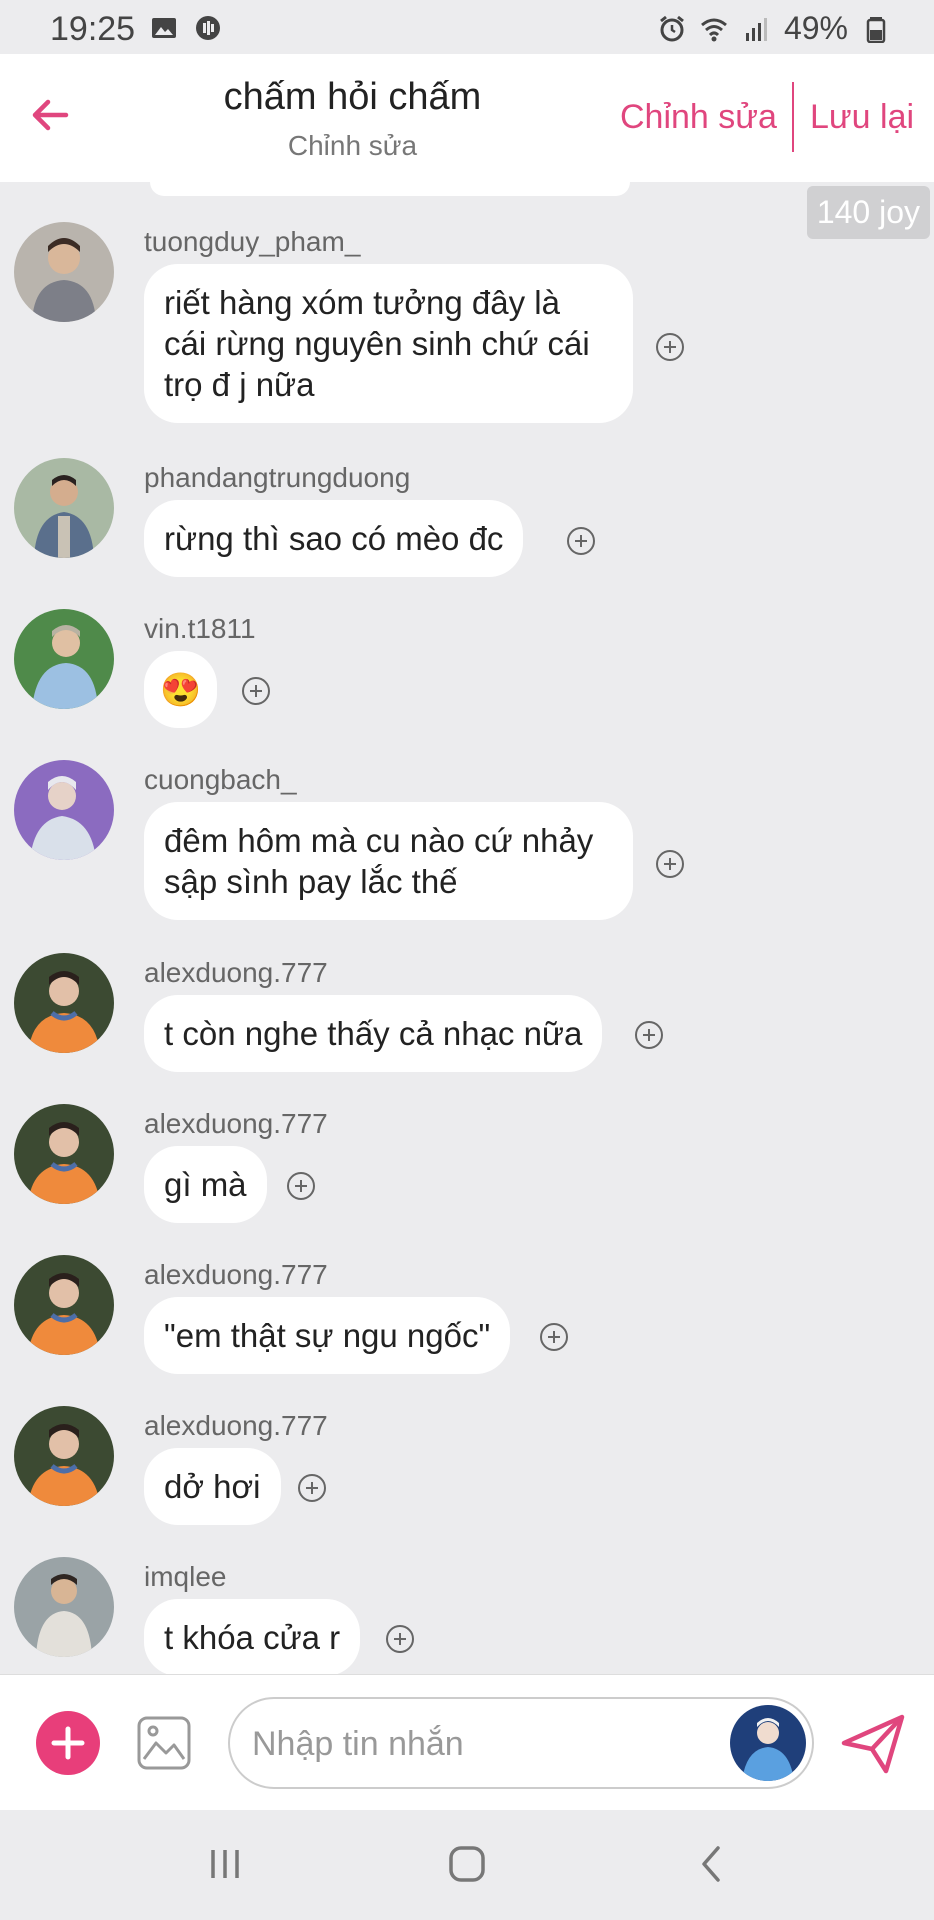 The width and height of the screenshot is (934, 1920). Describe the element at coordinates (358, 1744) in the screenshot. I see `message-input-placeholder: Nhập tin nhắn` at that location.